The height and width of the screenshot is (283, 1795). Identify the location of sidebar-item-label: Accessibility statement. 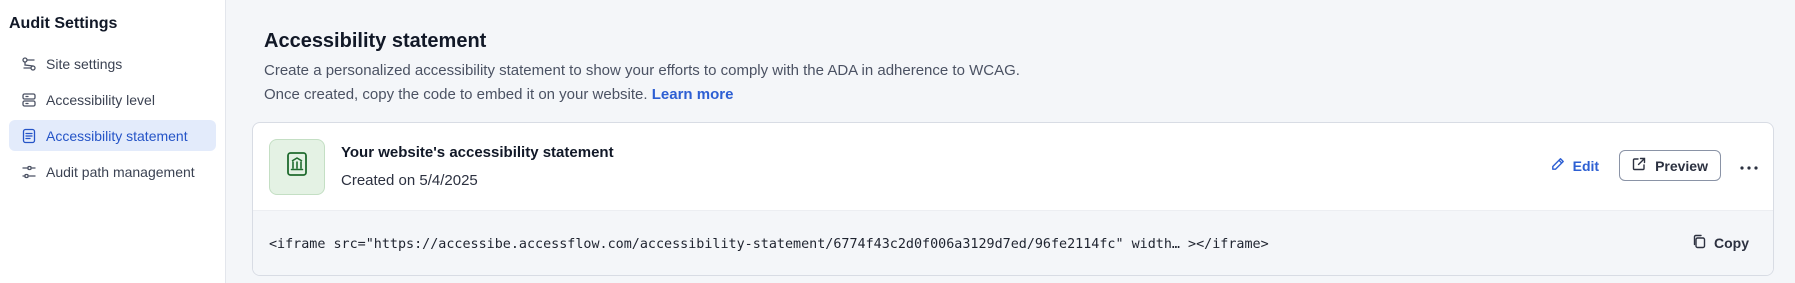
(117, 135).